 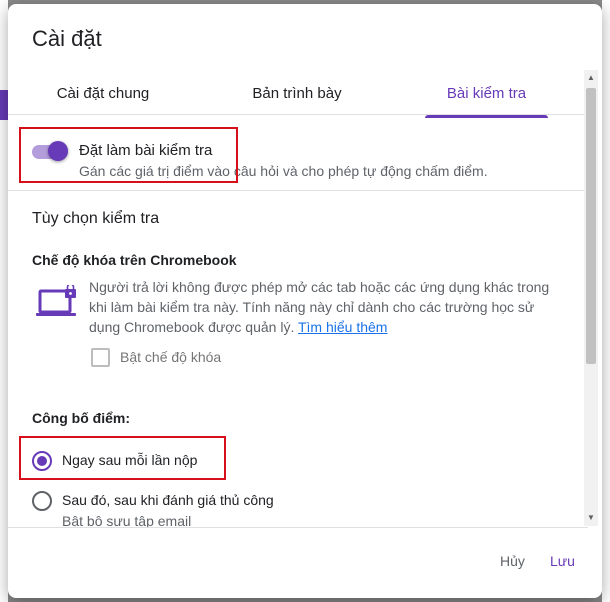 I want to click on highlight-box-release-option, so click(x=122, y=458).